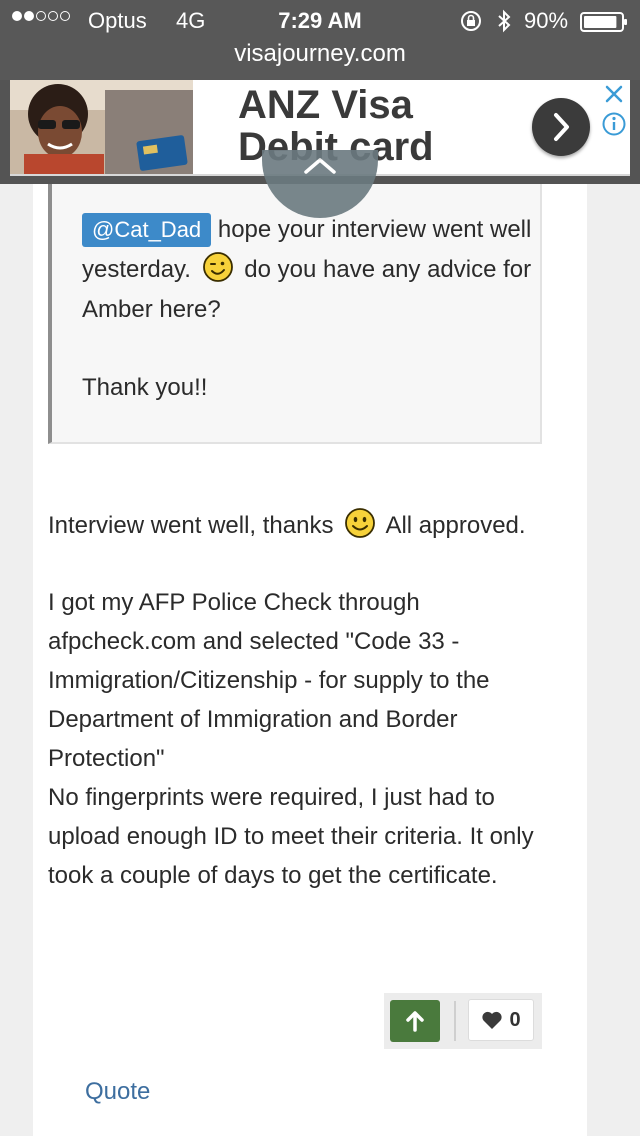 The image size is (640, 1136). I want to click on info-icon, so click(614, 124).